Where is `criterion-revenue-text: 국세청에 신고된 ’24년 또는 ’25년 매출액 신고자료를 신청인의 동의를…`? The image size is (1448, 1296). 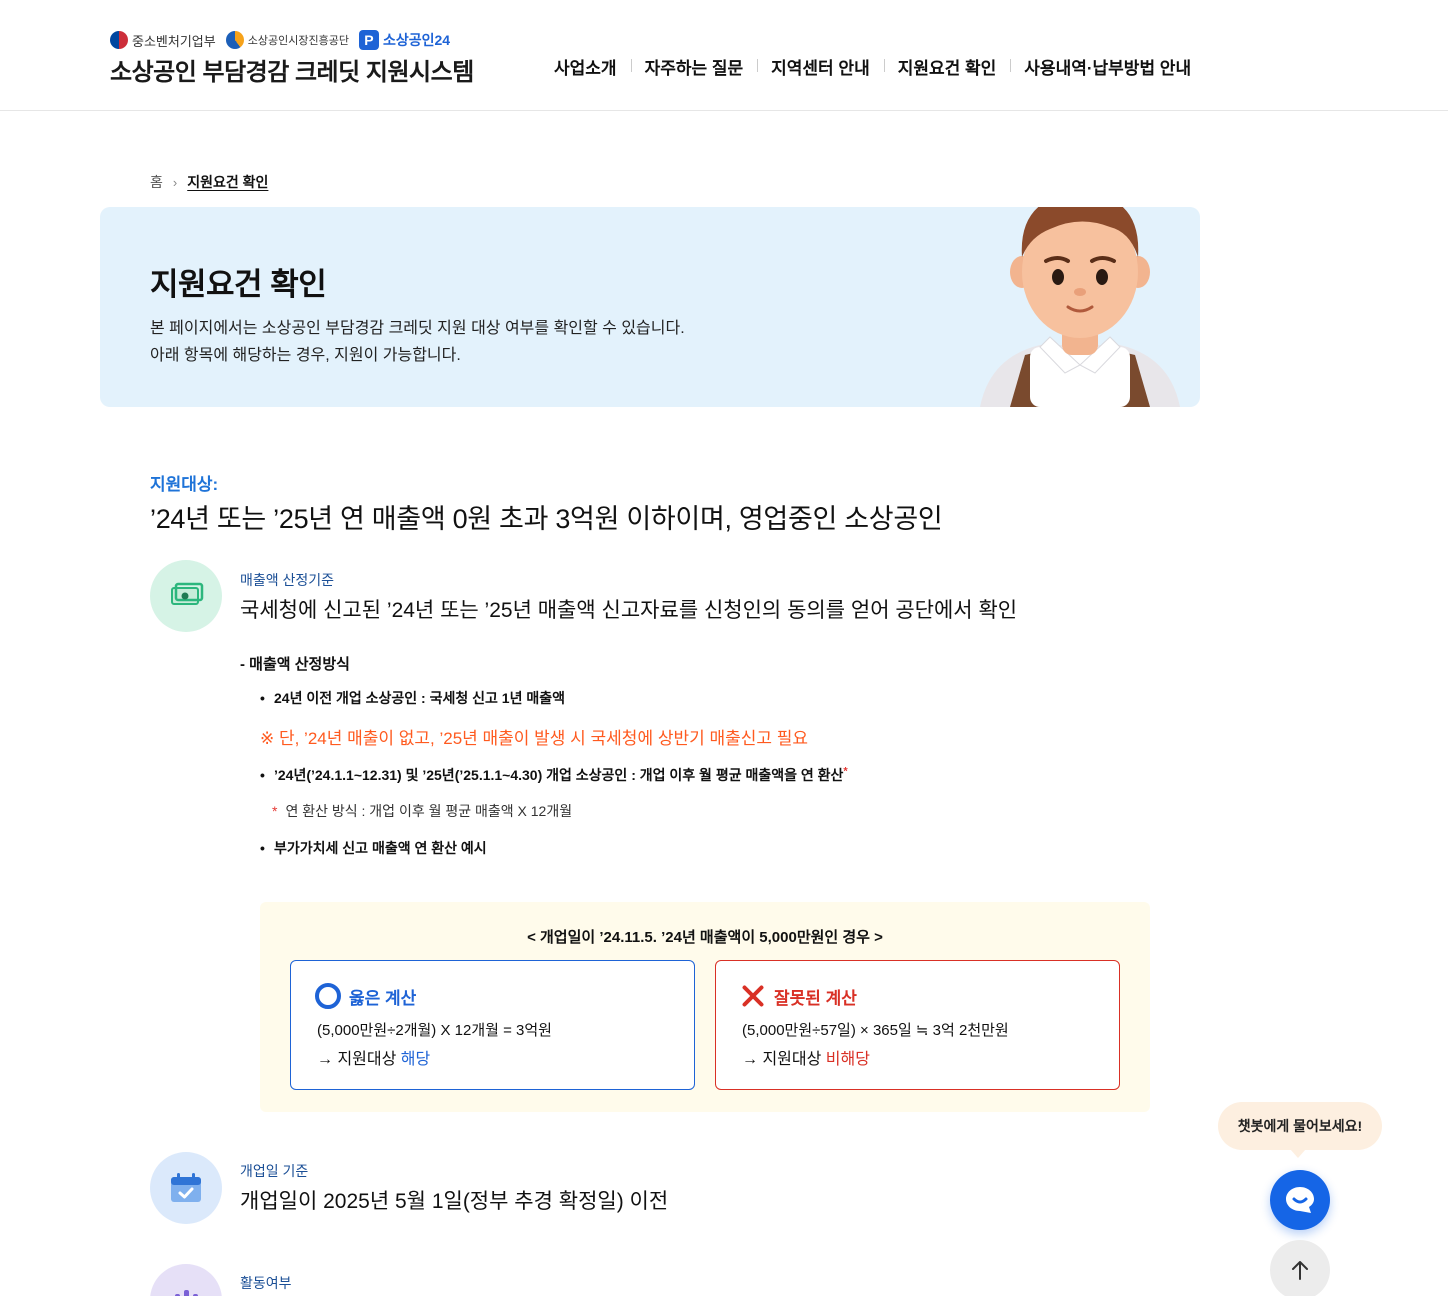 criterion-revenue-text: 국세청에 신고된 ’24년 또는 ’25년 매출액 신고자료를 신청인의 동의를… is located at coordinates (629, 610).